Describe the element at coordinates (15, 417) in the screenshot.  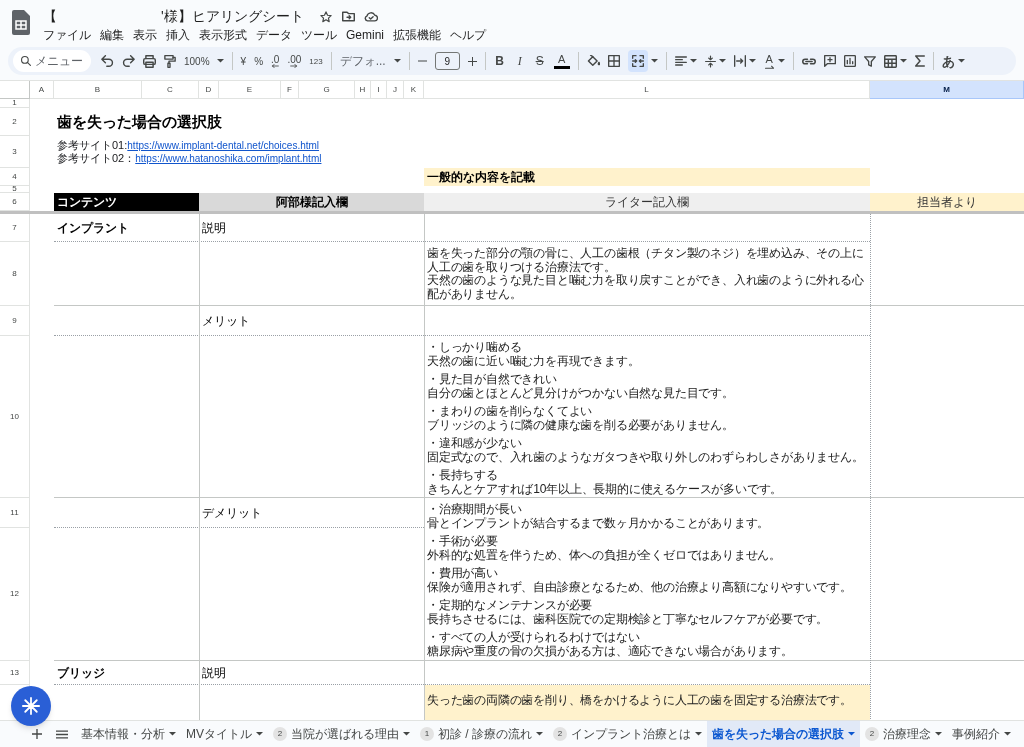
I see `row-number: 10` at that location.